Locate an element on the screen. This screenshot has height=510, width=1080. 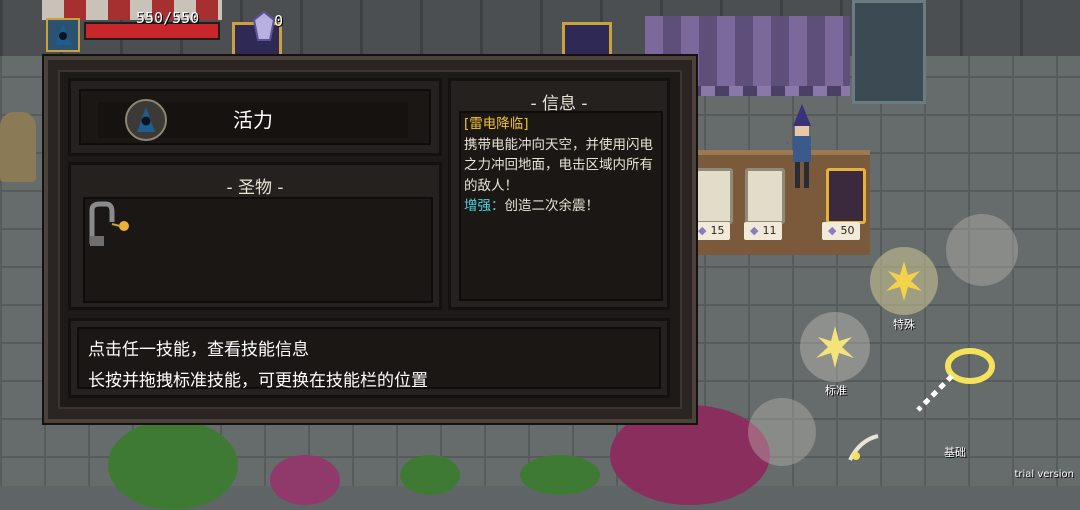
bookshelf is located at coordinates (889, 52).